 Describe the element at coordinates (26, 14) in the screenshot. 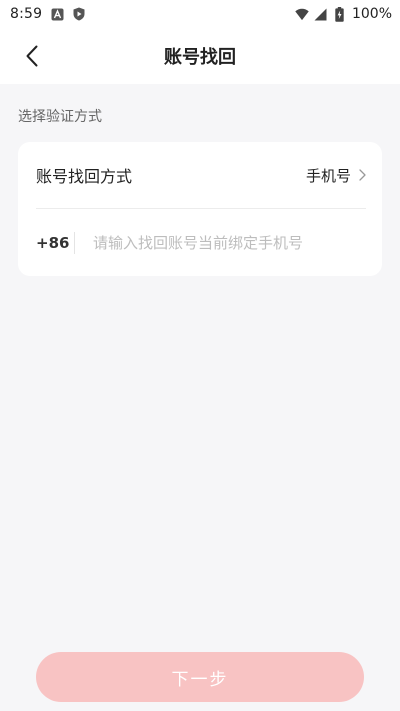

I see `status-time: 8:59` at that location.